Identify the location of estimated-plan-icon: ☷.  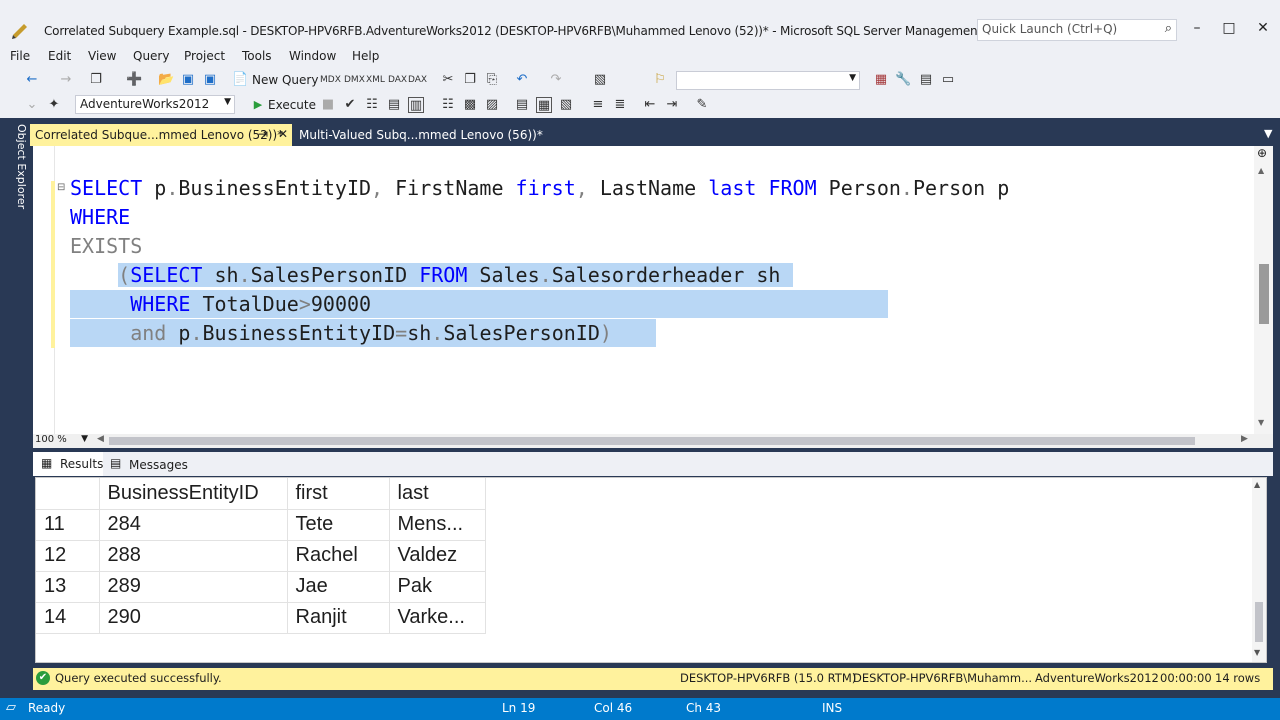
(372, 105).